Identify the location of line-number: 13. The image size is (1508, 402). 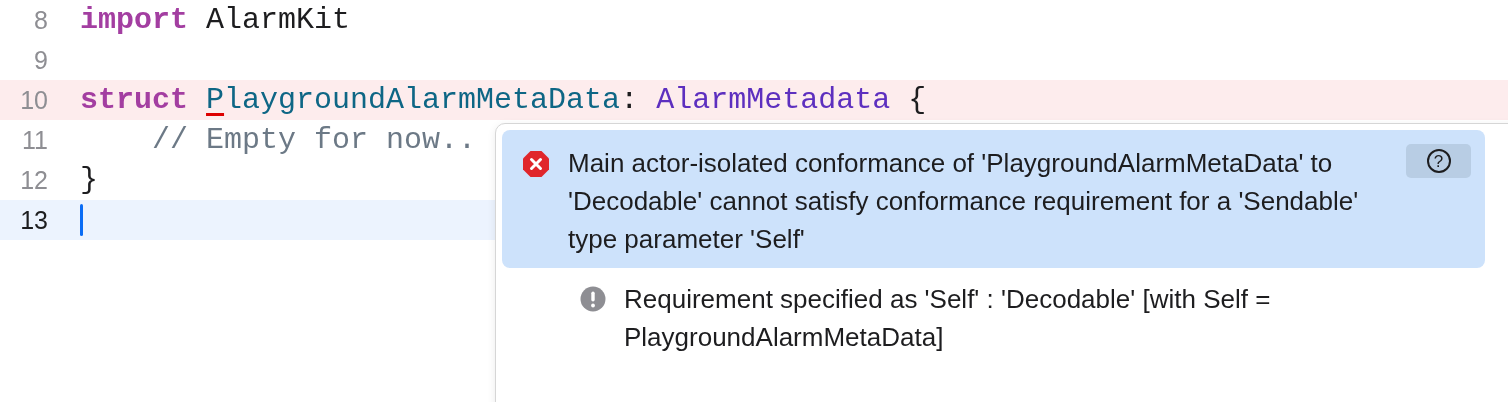
(33, 220).